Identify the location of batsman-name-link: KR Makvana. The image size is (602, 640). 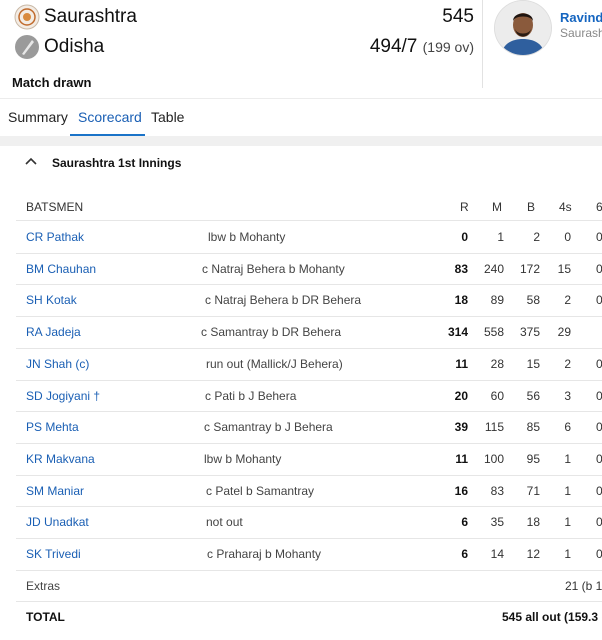
(60, 459).